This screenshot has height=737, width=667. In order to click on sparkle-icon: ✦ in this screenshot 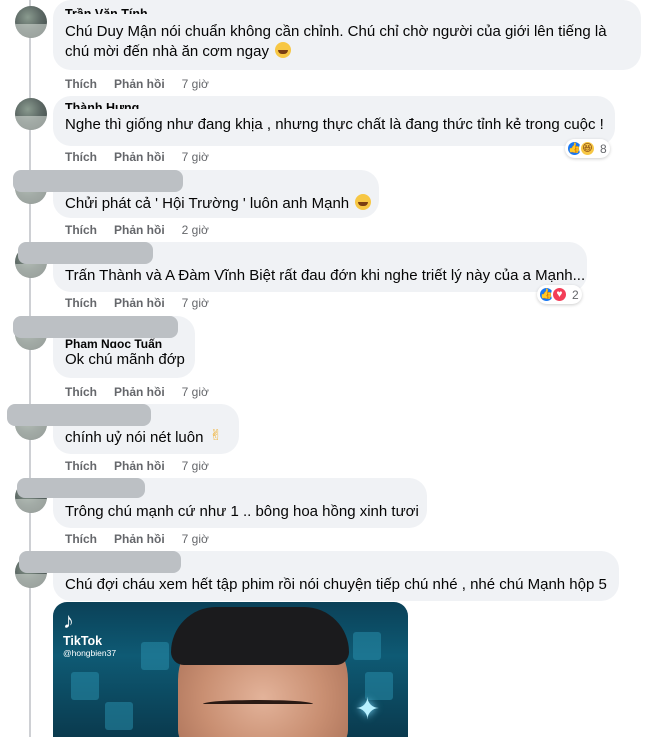, I will do `click(367, 709)`.